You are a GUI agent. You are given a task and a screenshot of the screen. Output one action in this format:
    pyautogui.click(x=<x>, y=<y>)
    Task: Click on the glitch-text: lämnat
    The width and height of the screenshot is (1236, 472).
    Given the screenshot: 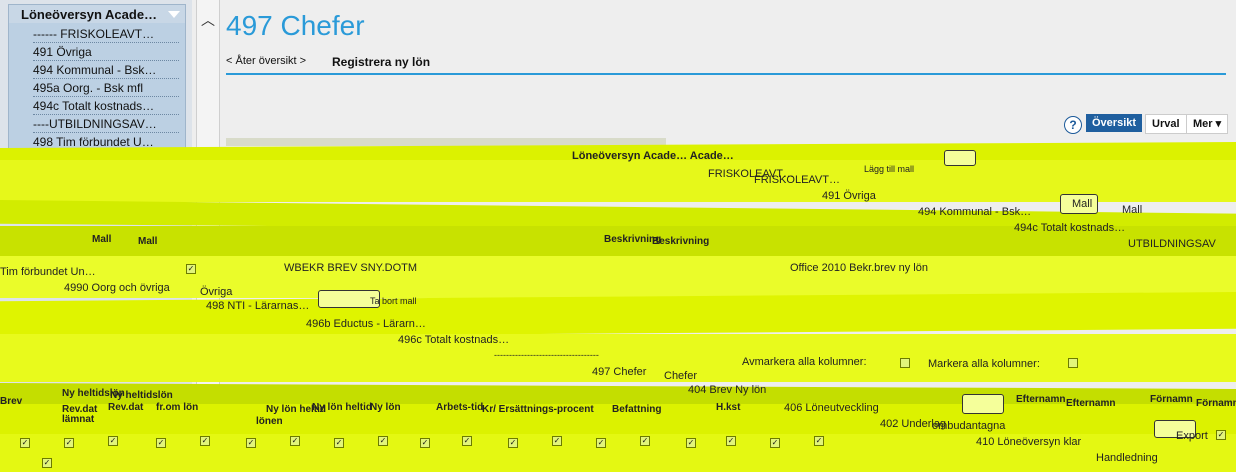 What is the action you would take?
    pyautogui.click(x=78, y=419)
    